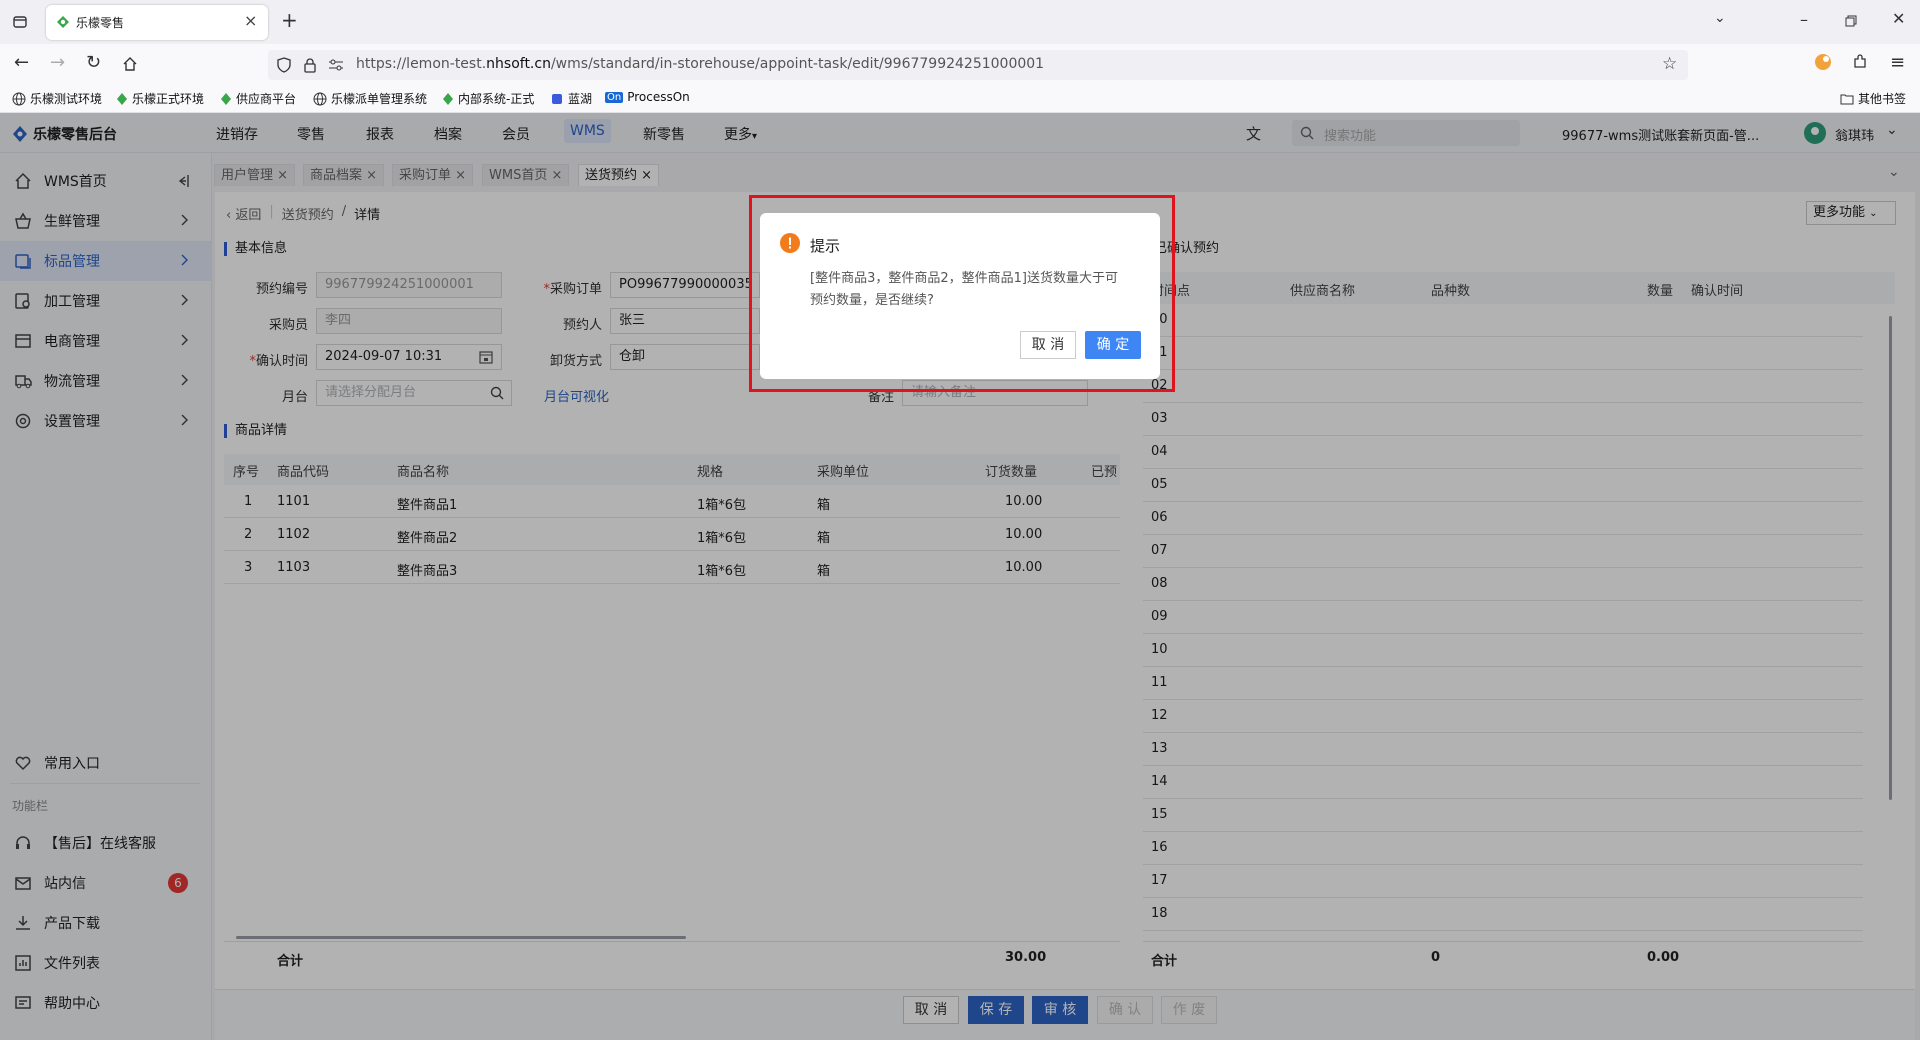 This screenshot has height=1040, width=1920. What do you see at coordinates (284, 65) in the screenshot?
I see `shield-icon` at bounding box center [284, 65].